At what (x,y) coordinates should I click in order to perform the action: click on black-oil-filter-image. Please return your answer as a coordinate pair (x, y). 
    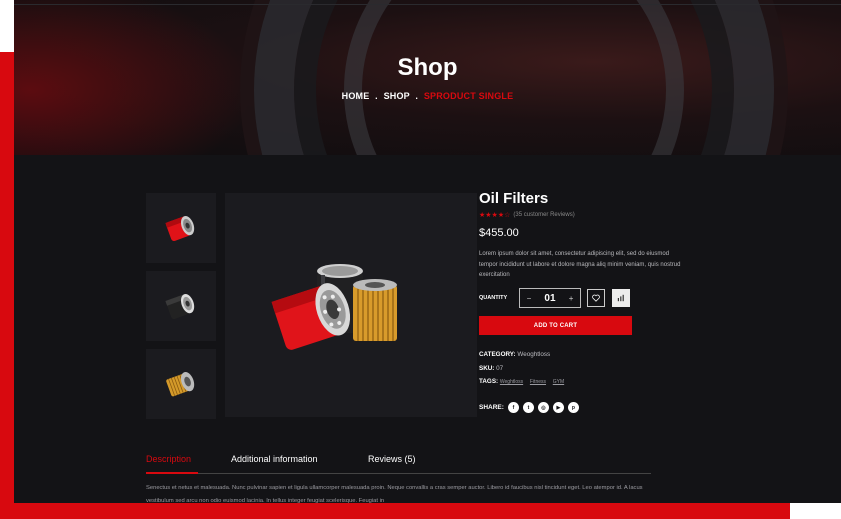
    Looking at the image, I should click on (180, 306).